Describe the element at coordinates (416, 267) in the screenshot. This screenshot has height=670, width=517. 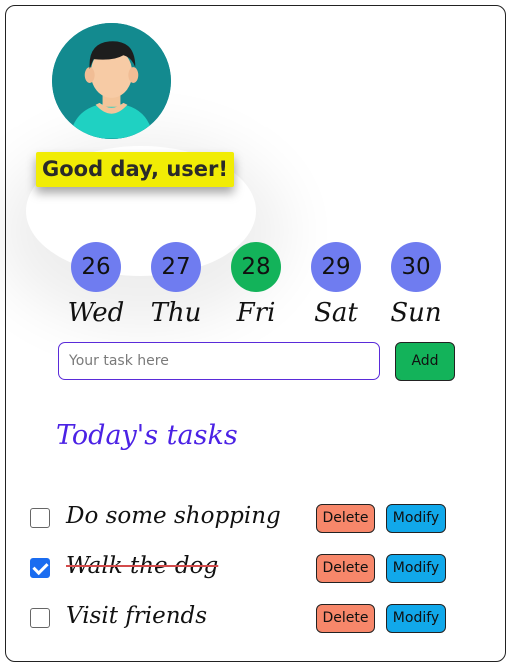
I see `day-number: 30` at that location.